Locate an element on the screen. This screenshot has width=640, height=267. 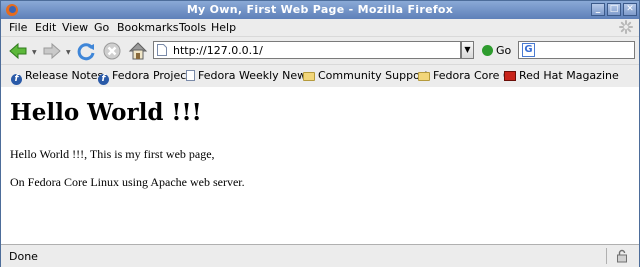
bookmark-fedora-weekly-news: Fedora Weekly News is located at coordinates (249, 75).